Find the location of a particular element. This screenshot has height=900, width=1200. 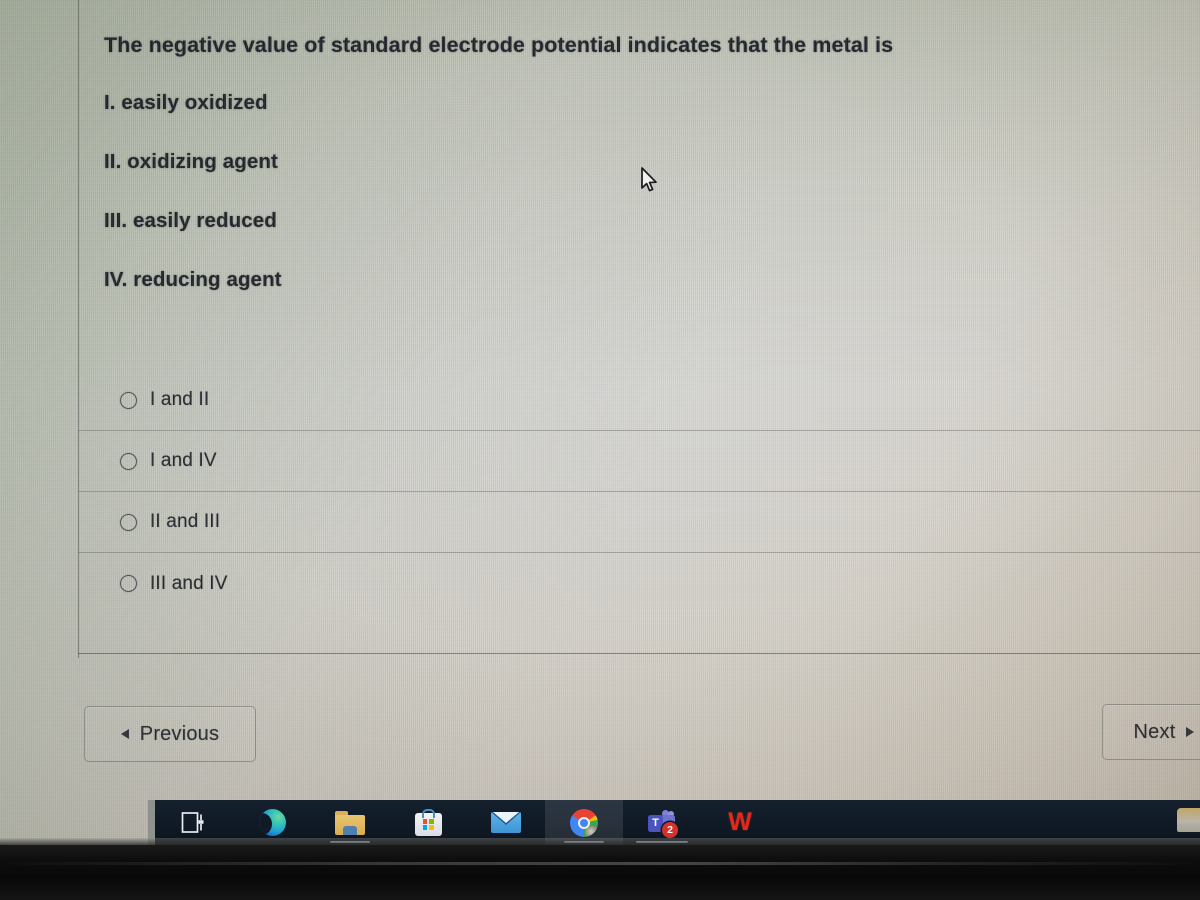

microsoft-teams-icon: T 2 is located at coordinates (662, 823).